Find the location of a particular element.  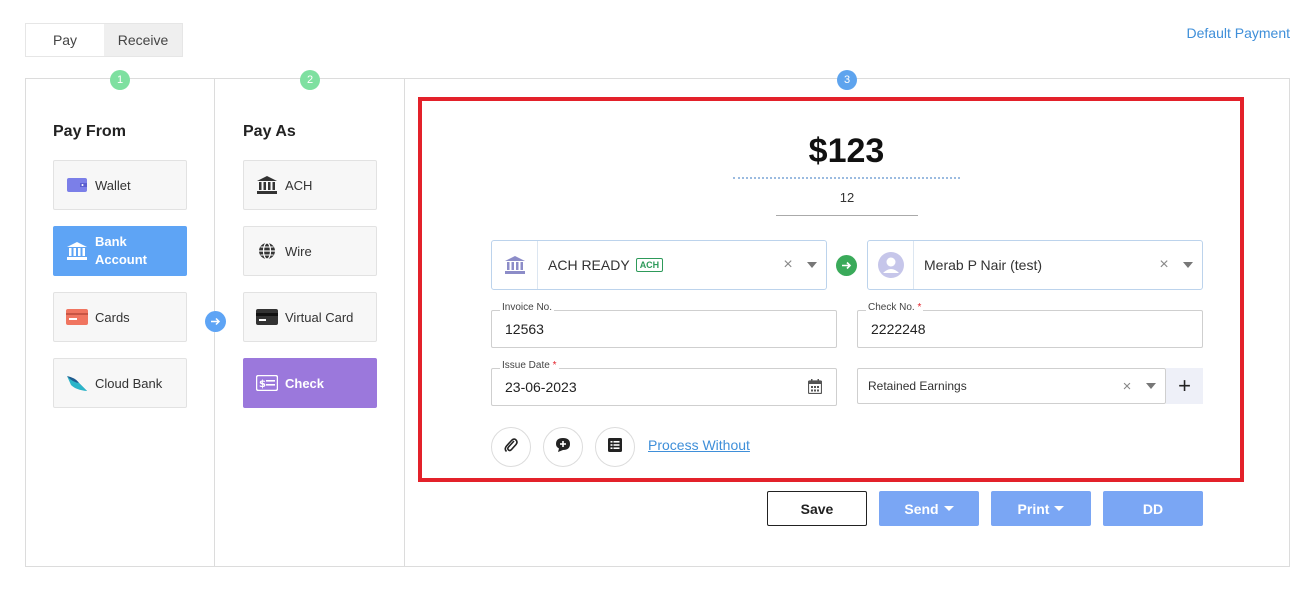

pay-as-virtual-card-label: Virtual Card is located at coordinates (319, 317).